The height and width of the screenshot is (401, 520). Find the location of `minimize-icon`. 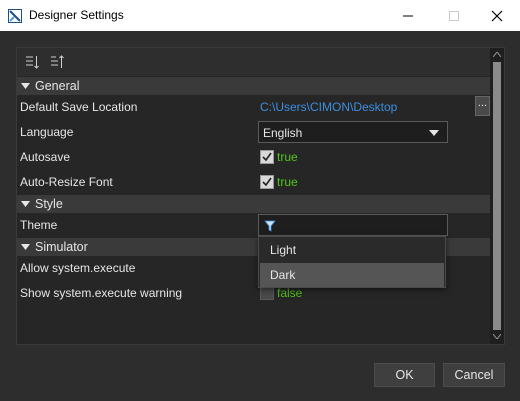

minimize-icon is located at coordinates (408, 16).